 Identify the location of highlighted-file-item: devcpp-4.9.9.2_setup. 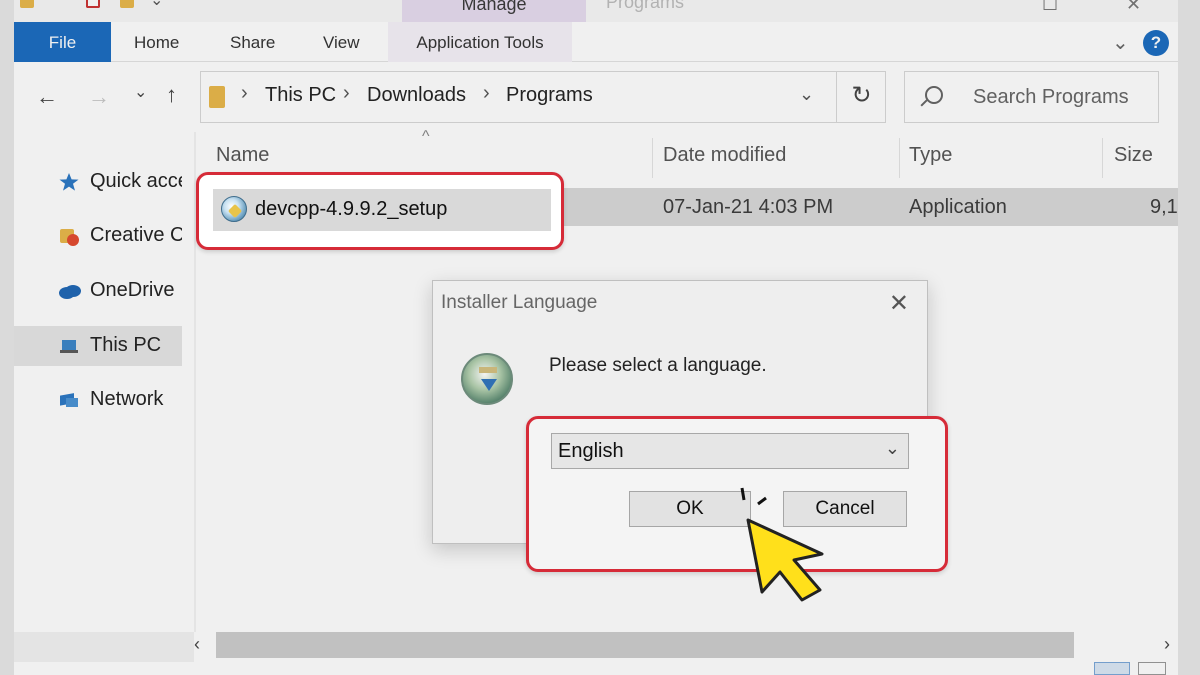
(380, 211).